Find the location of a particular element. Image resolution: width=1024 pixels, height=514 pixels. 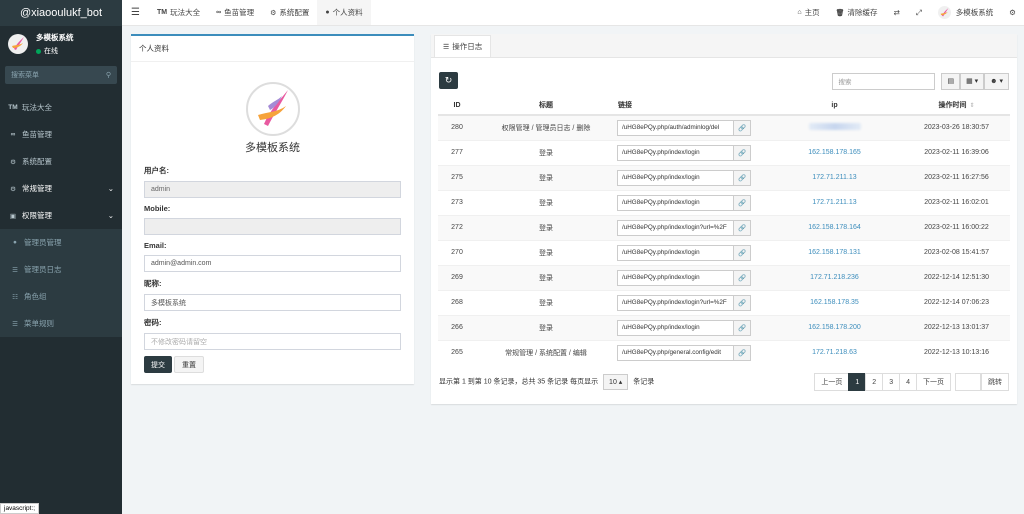

sidebar-item-fish-fry: ∞ 鱼苗管理 is located at coordinates (61, 134).